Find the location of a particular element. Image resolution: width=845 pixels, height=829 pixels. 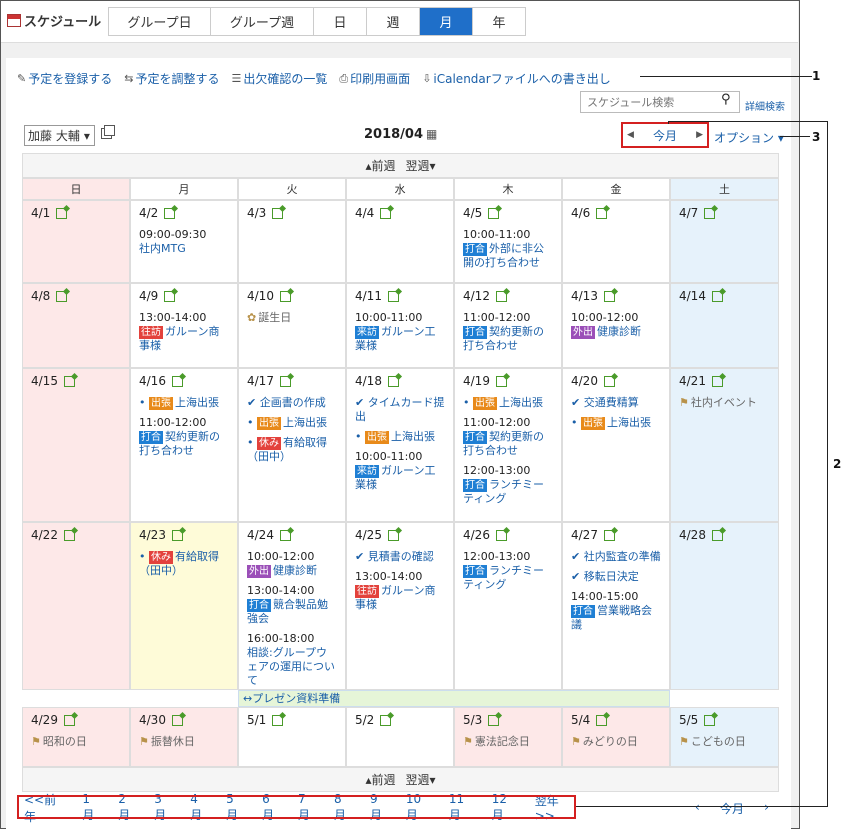

event-item: 09:00-09:30 社内MTG is located at coordinates (184, 242).